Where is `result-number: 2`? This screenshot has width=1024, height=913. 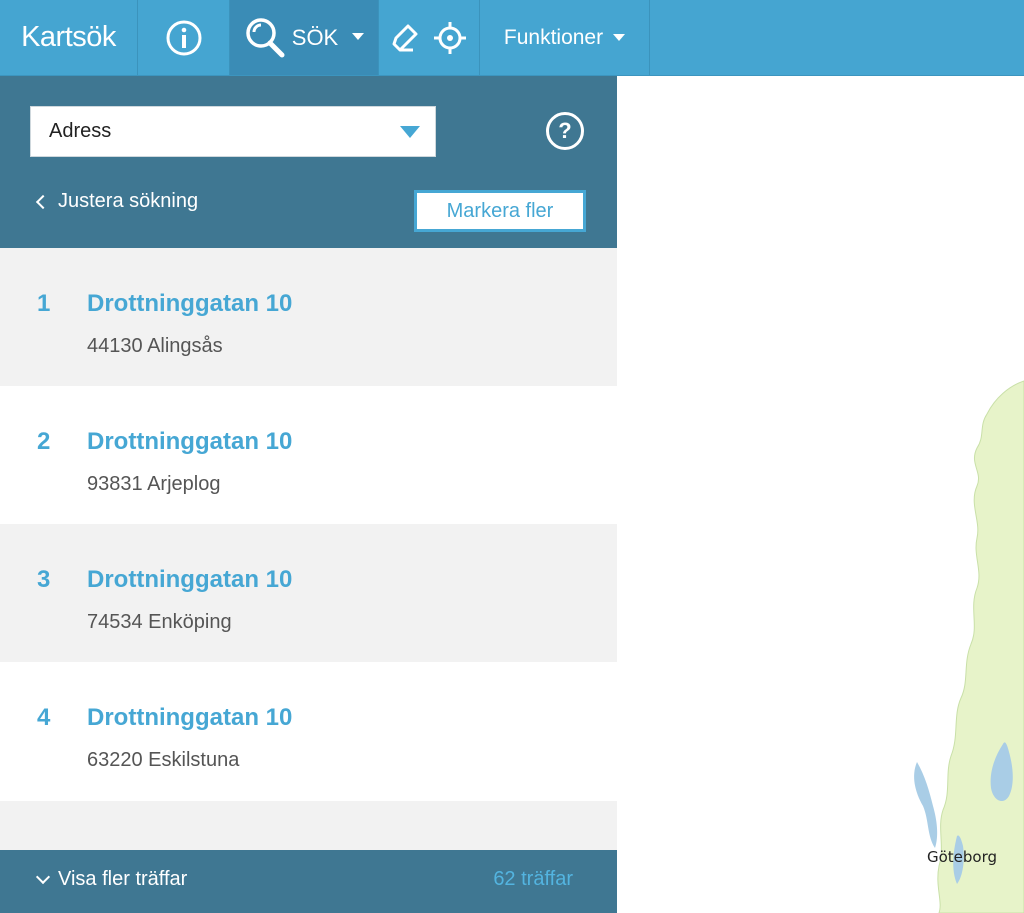
result-number: 2 is located at coordinates (44, 441).